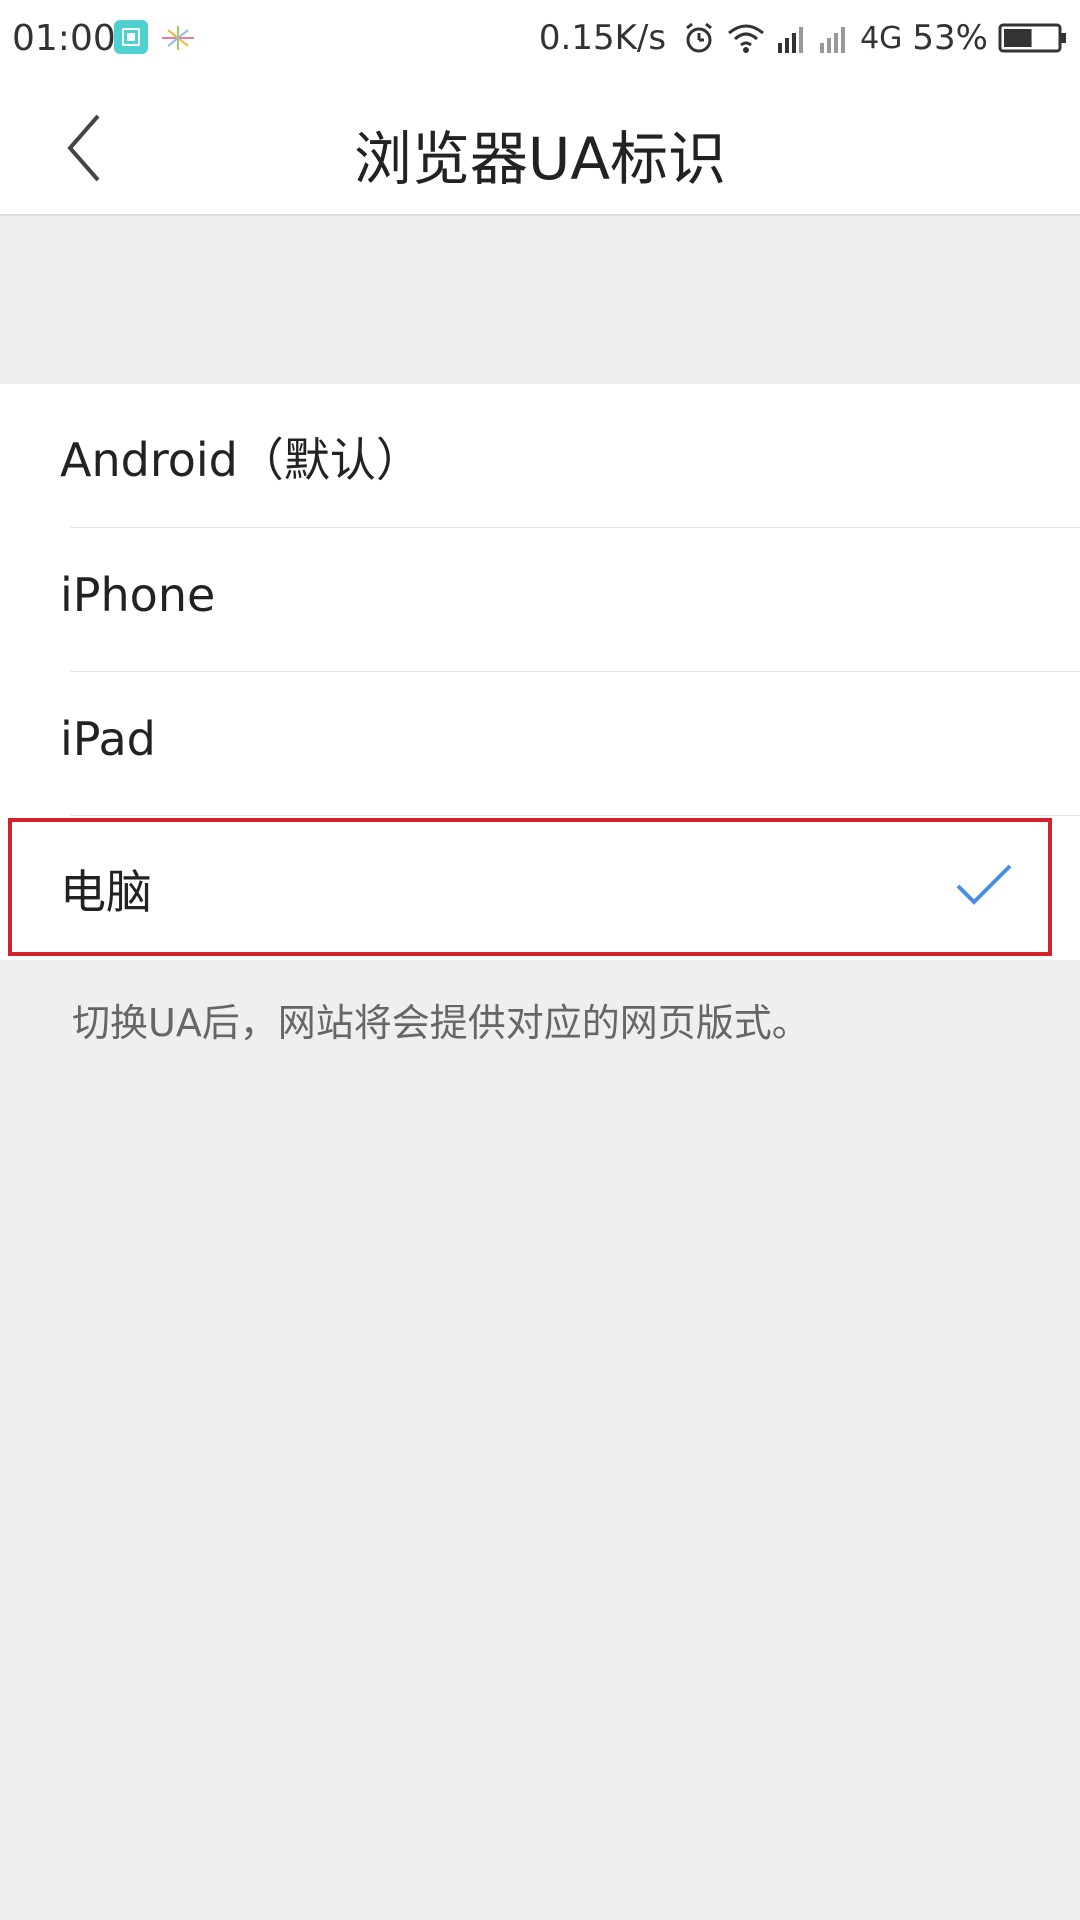 This screenshot has height=1920, width=1080. I want to click on network-speed: 0.15K/s, so click(602, 38).